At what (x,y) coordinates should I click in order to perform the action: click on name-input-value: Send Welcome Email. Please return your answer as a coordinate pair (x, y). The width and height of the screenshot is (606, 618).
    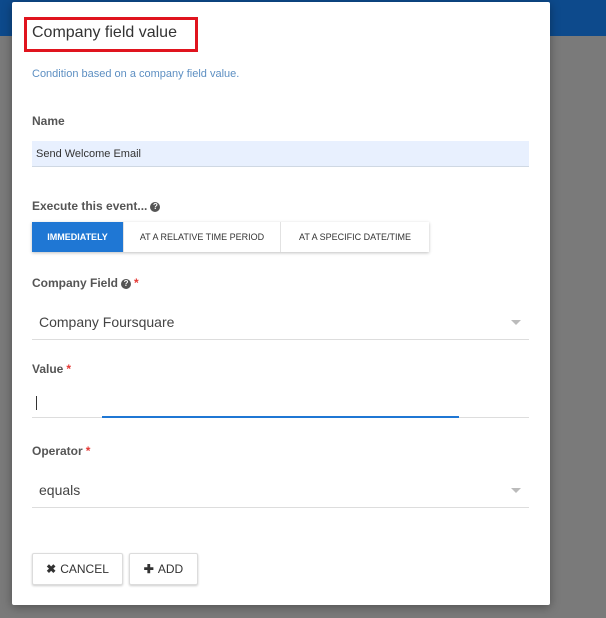
    Looking at the image, I should click on (88, 154).